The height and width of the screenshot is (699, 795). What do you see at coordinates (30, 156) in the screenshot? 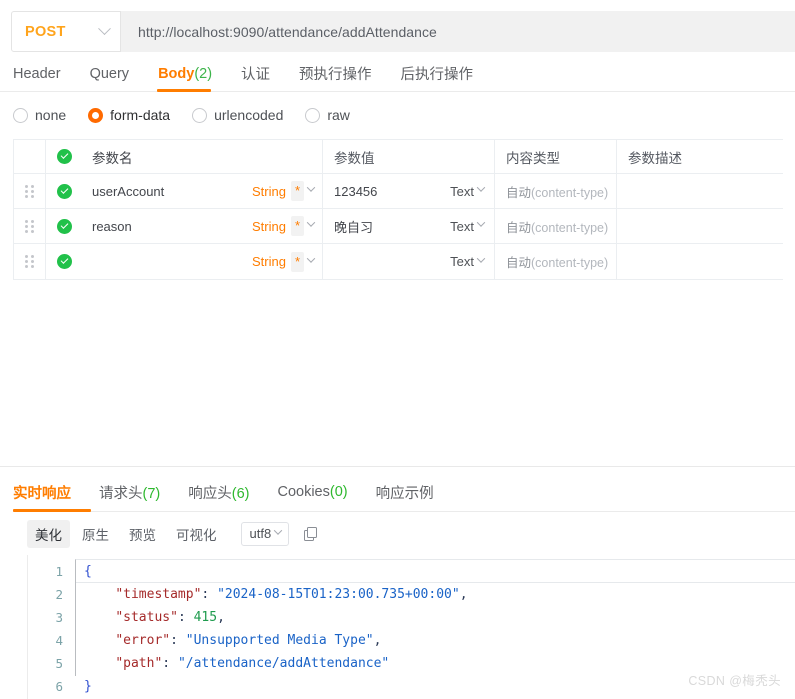
I see `header-drag-cell` at bounding box center [30, 156].